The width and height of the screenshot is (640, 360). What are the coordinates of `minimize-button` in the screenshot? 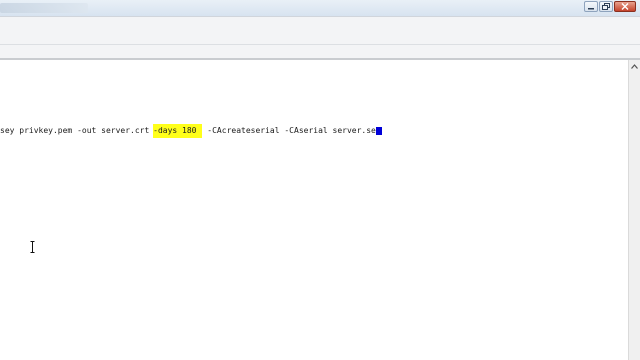 It's located at (591, 6).